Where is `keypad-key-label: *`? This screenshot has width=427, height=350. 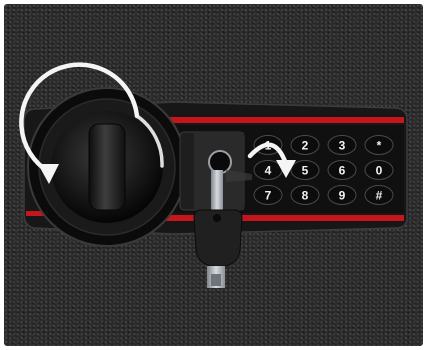
keypad-key-label: * is located at coordinates (379, 146).